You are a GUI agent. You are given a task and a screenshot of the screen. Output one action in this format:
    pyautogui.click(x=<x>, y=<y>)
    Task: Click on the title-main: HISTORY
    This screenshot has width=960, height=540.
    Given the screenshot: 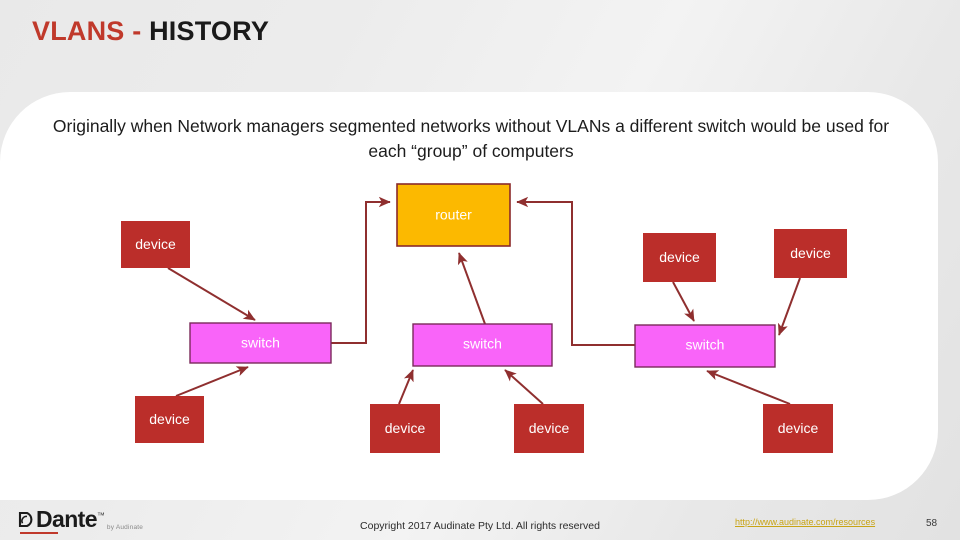 What is the action you would take?
    pyautogui.click(x=209, y=31)
    